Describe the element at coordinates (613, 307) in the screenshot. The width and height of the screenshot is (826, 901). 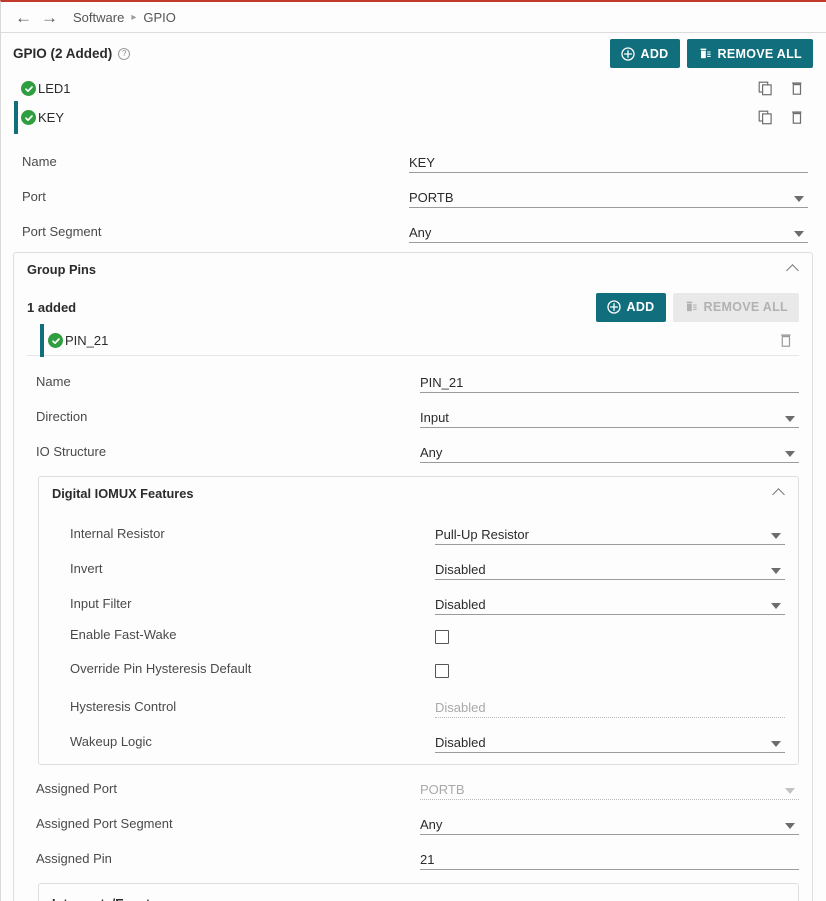
I see `plus-circle-icon` at that location.